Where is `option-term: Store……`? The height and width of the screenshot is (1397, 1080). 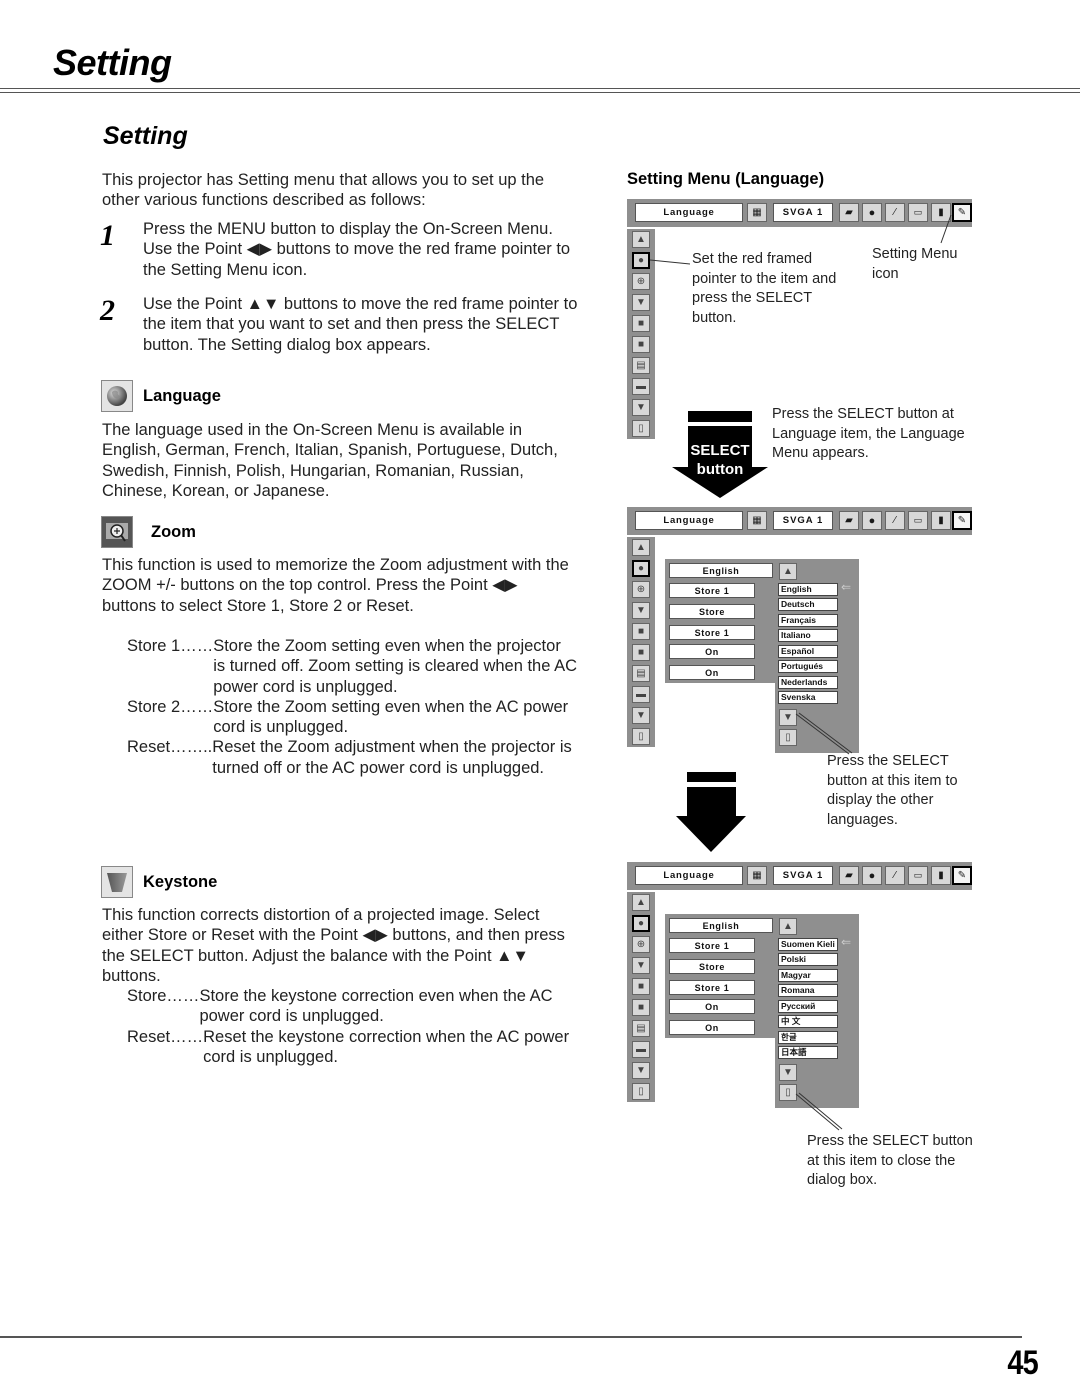
option-term: Store…… is located at coordinates (163, 996).